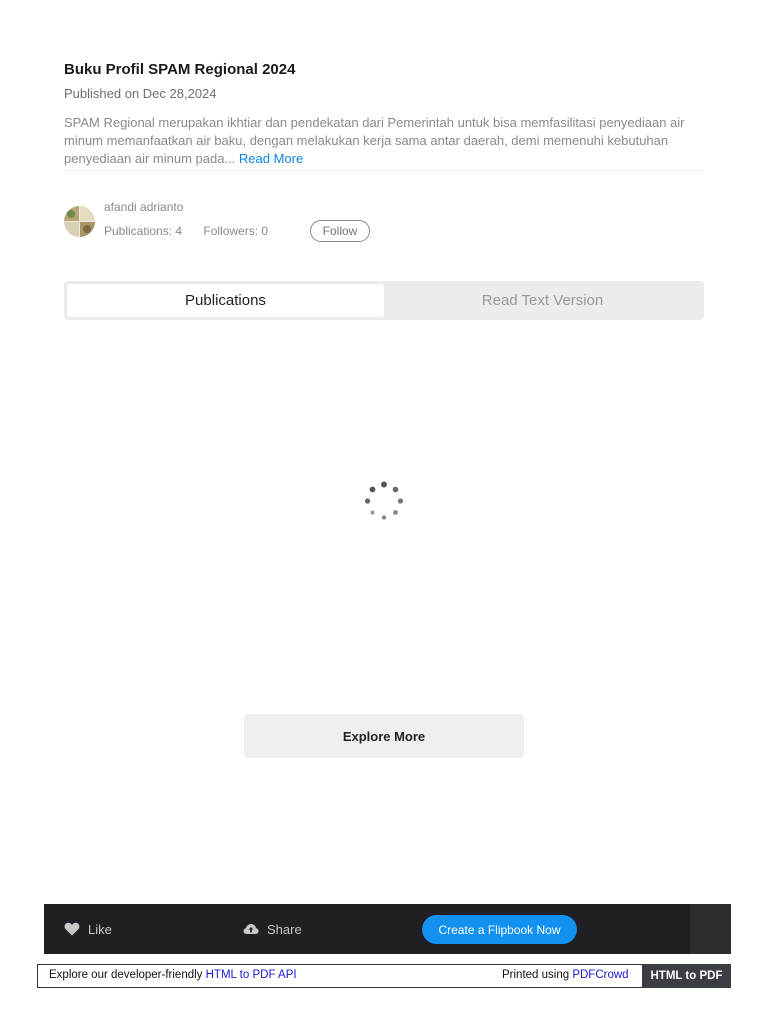 The width and height of the screenshot is (768, 1024). I want to click on followers-count: Followers: 0, so click(236, 231).